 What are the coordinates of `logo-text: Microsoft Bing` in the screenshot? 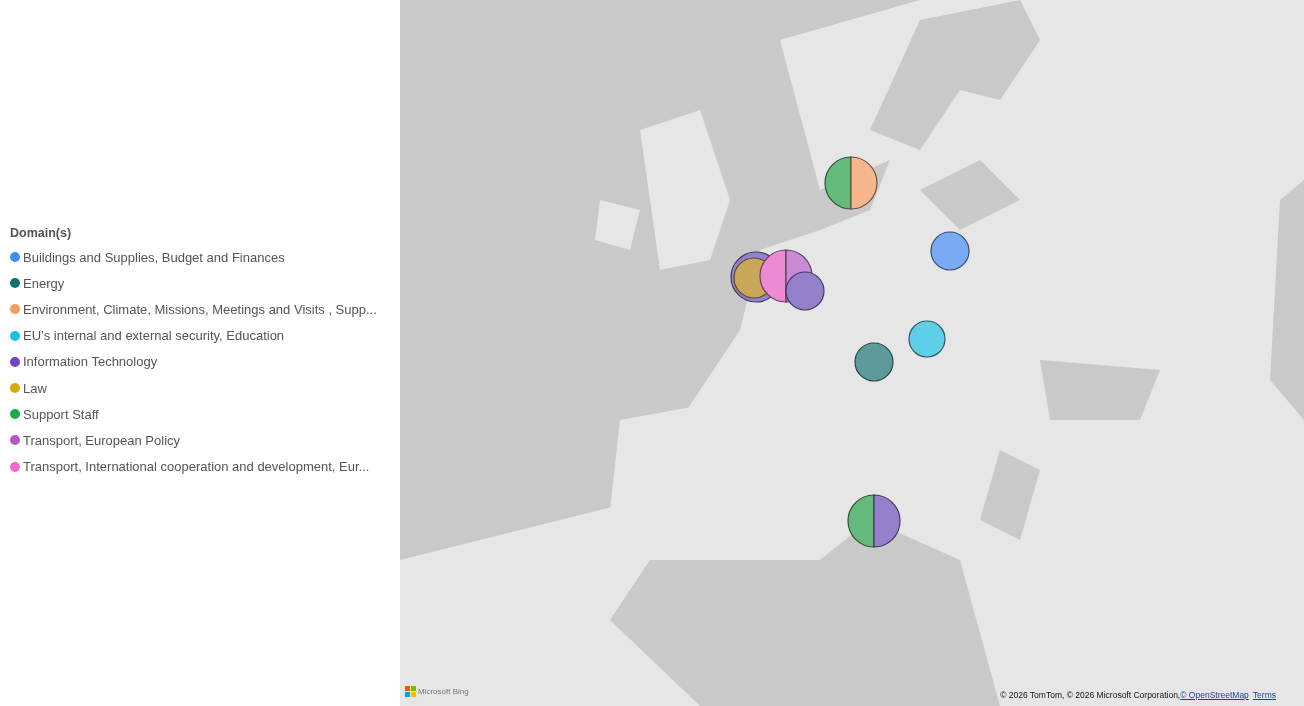 It's located at (443, 691).